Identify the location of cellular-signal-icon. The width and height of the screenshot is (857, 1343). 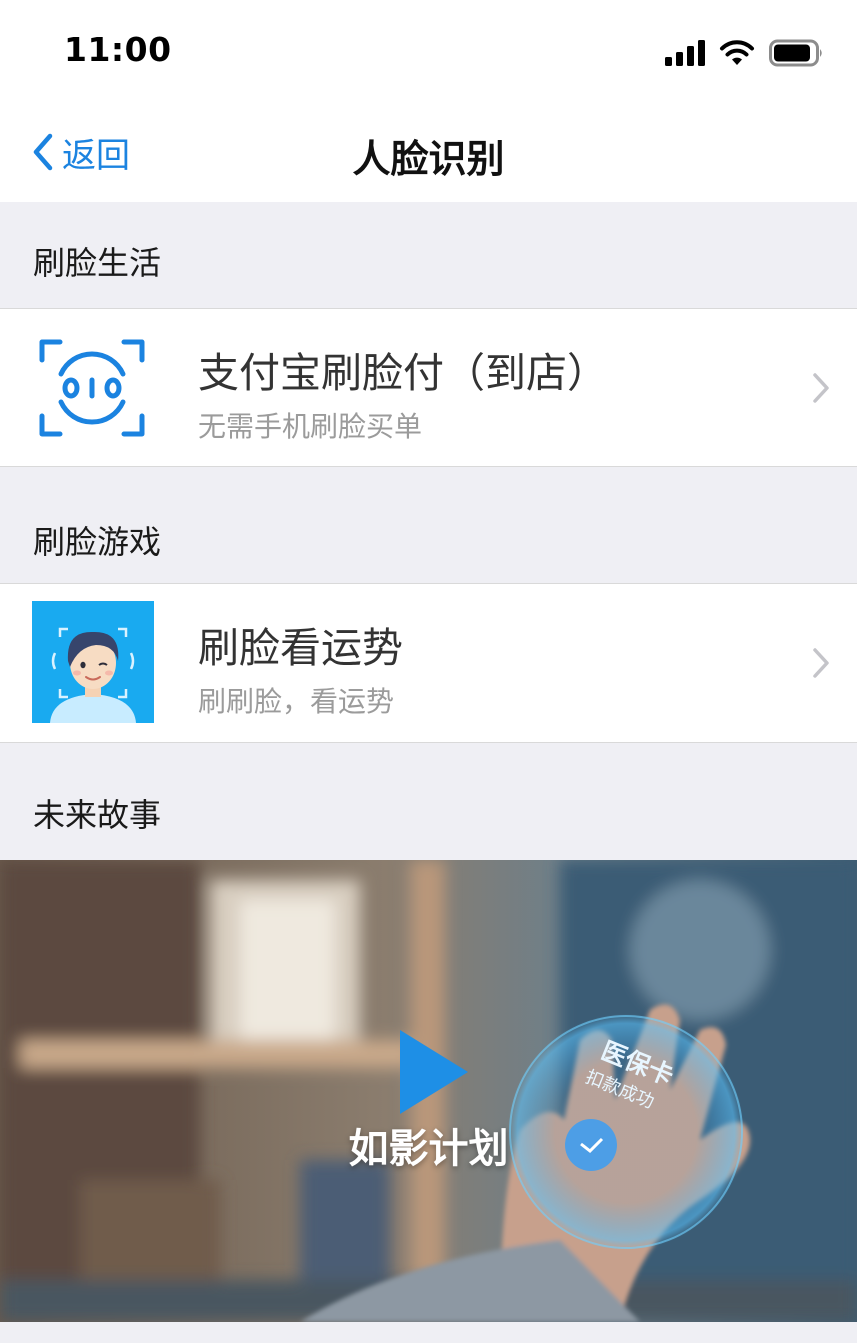
(685, 53).